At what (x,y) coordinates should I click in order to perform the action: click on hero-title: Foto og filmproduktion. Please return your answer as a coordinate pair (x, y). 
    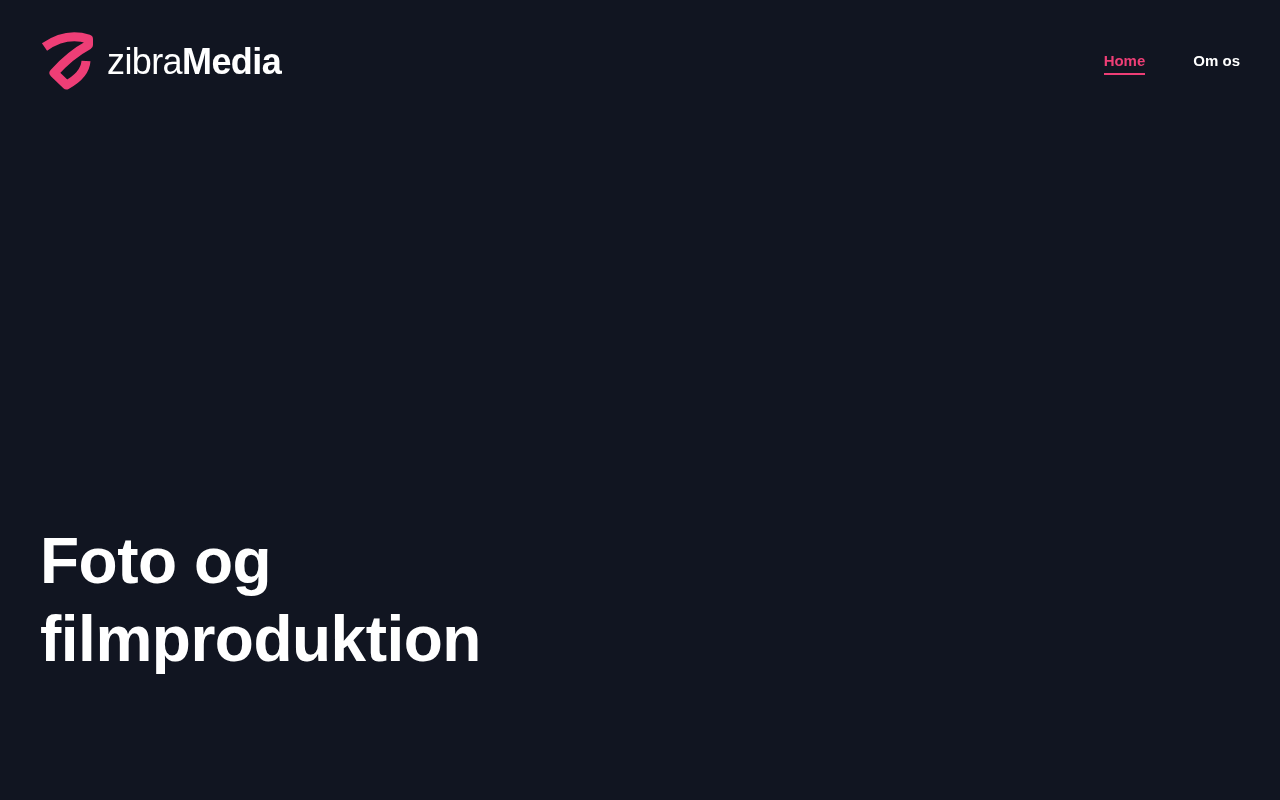
    Looking at the image, I should click on (261, 600).